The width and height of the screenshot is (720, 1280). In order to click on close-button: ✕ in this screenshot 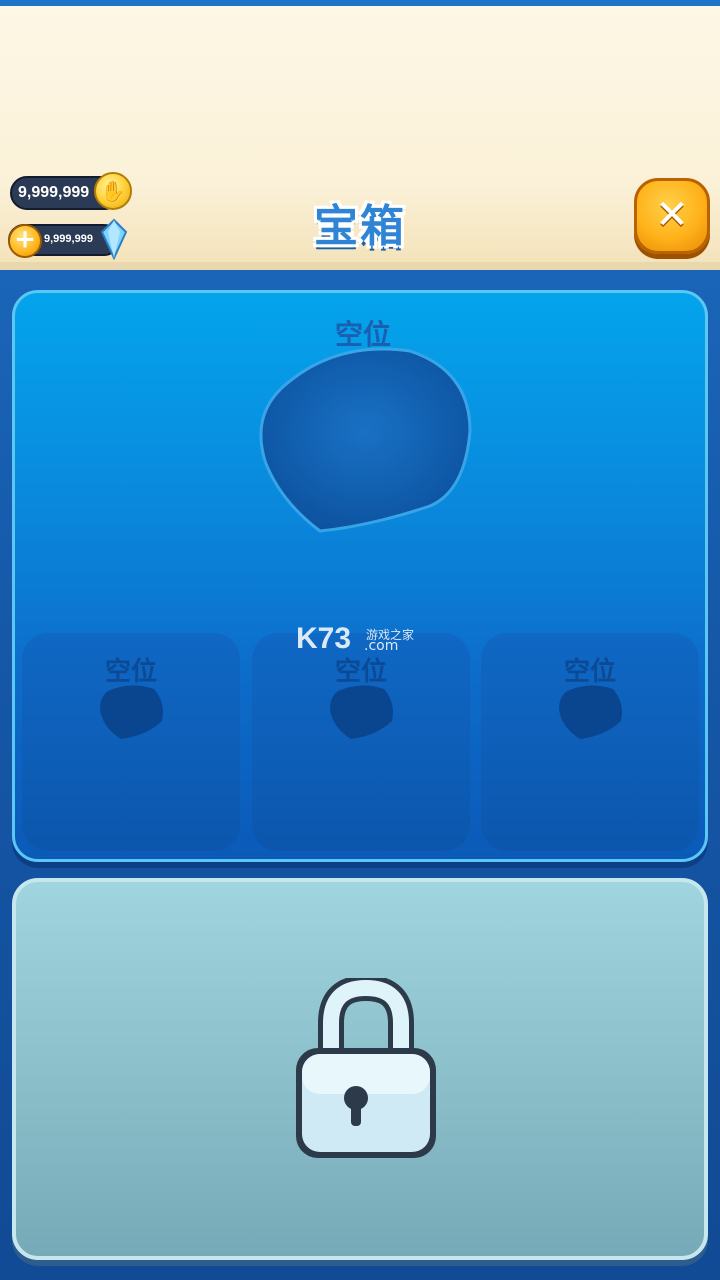, I will do `click(672, 216)`.